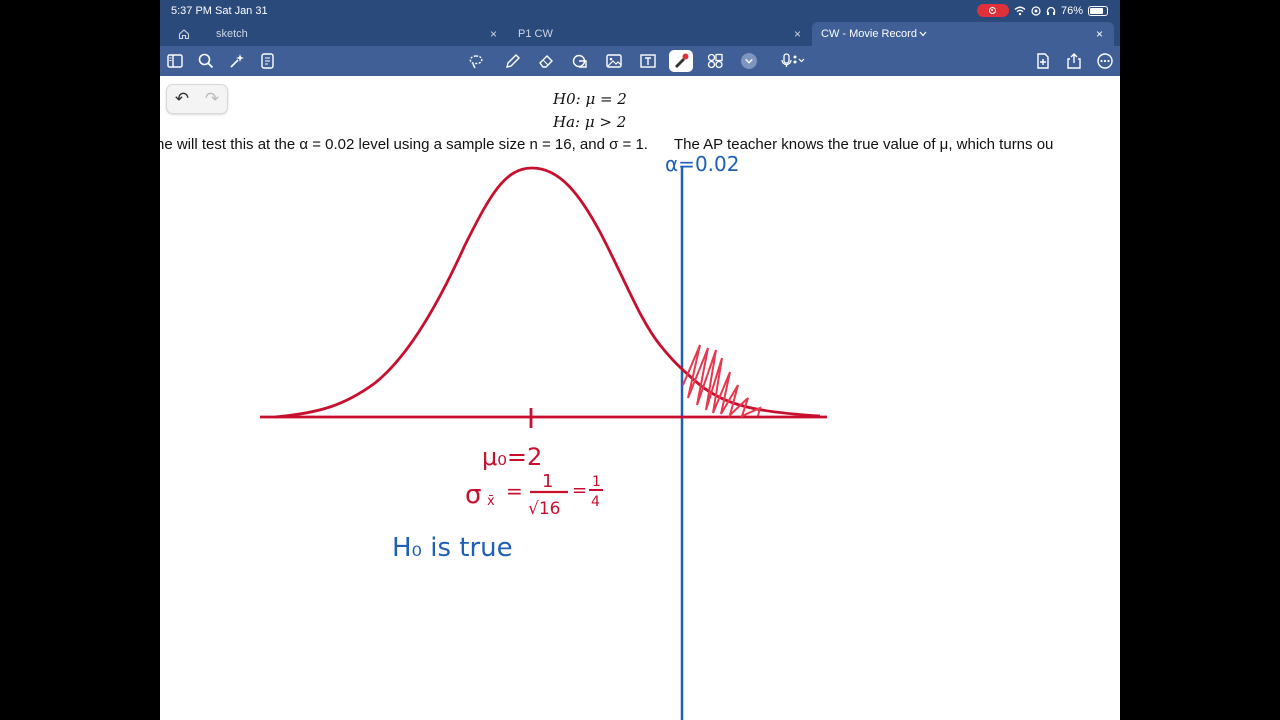 Image resolution: width=1280 pixels, height=720 pixels. What do you see at coordinates (473, 495) in the screenshot?
I see `sigma-label: σ` at bounding box center [473, 495].